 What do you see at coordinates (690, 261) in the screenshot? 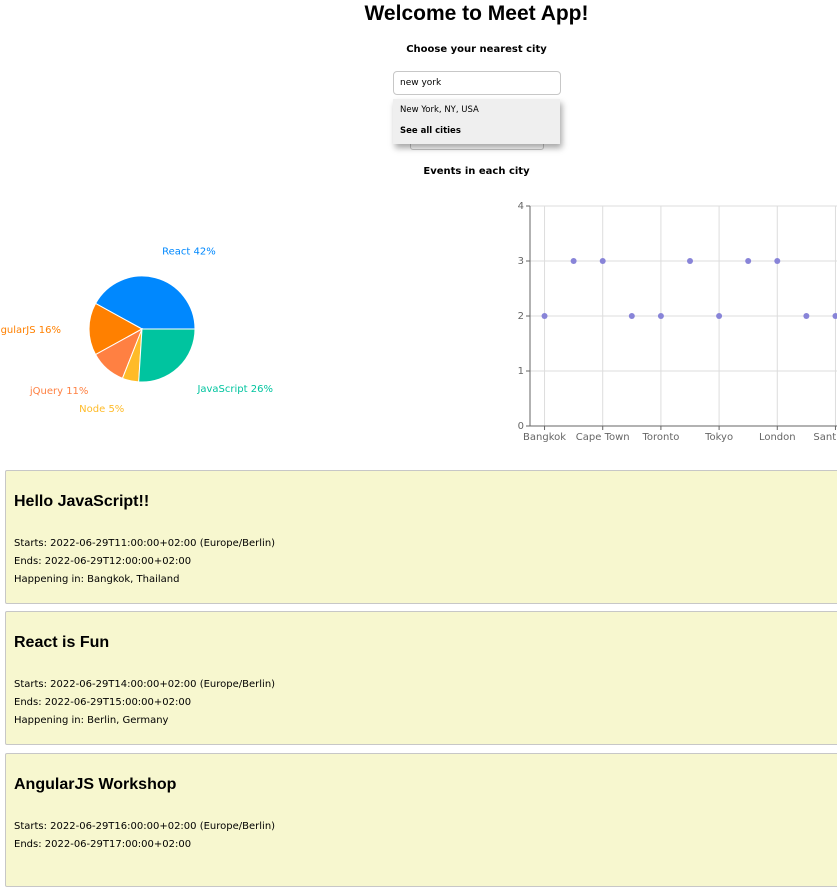
I see `scatter-point-munich` at bounding box center [690, 261].